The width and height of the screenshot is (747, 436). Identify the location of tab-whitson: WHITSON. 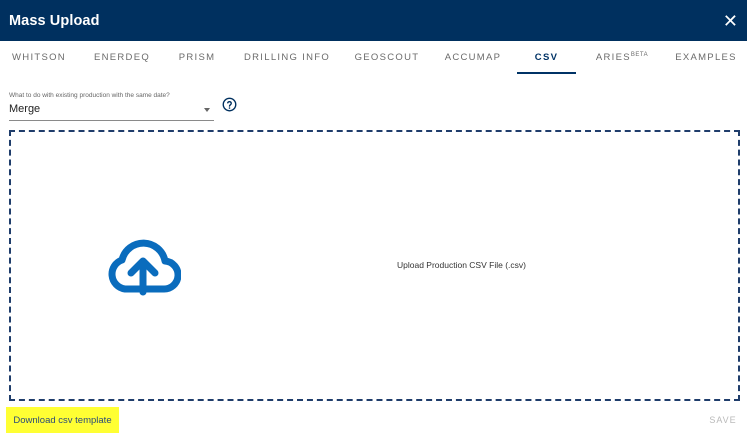
(39, 57).